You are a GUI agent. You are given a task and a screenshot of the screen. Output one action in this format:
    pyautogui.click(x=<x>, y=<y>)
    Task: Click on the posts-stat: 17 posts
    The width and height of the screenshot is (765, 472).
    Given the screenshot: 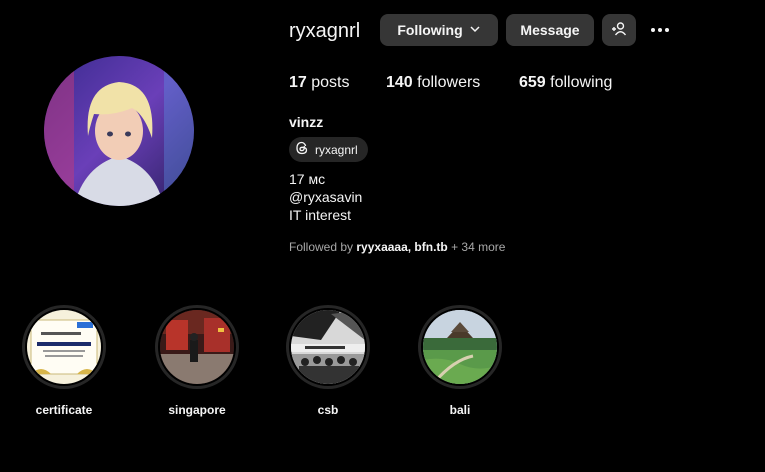 What is the action you would take?
    pyautogui.click(x=319, y=83)
    